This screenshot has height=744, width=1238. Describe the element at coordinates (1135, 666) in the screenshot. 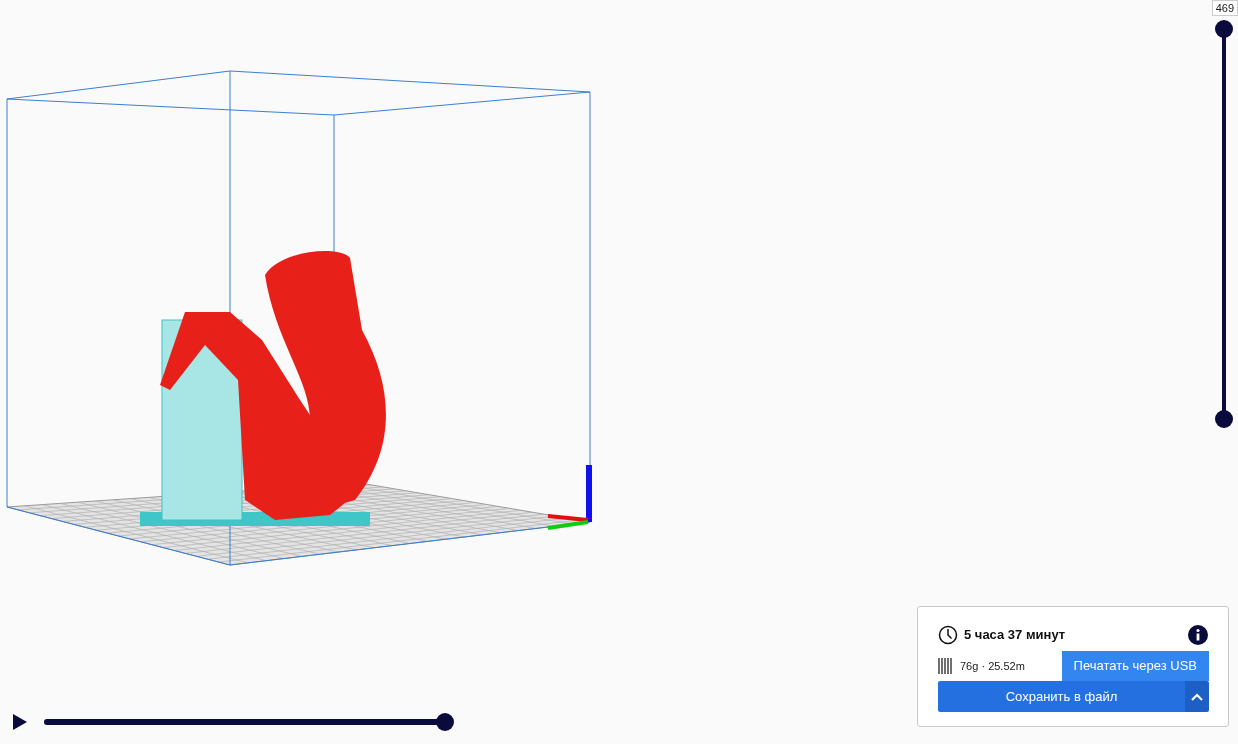

I see `print-usb-button: Печатать через USB` at that location.